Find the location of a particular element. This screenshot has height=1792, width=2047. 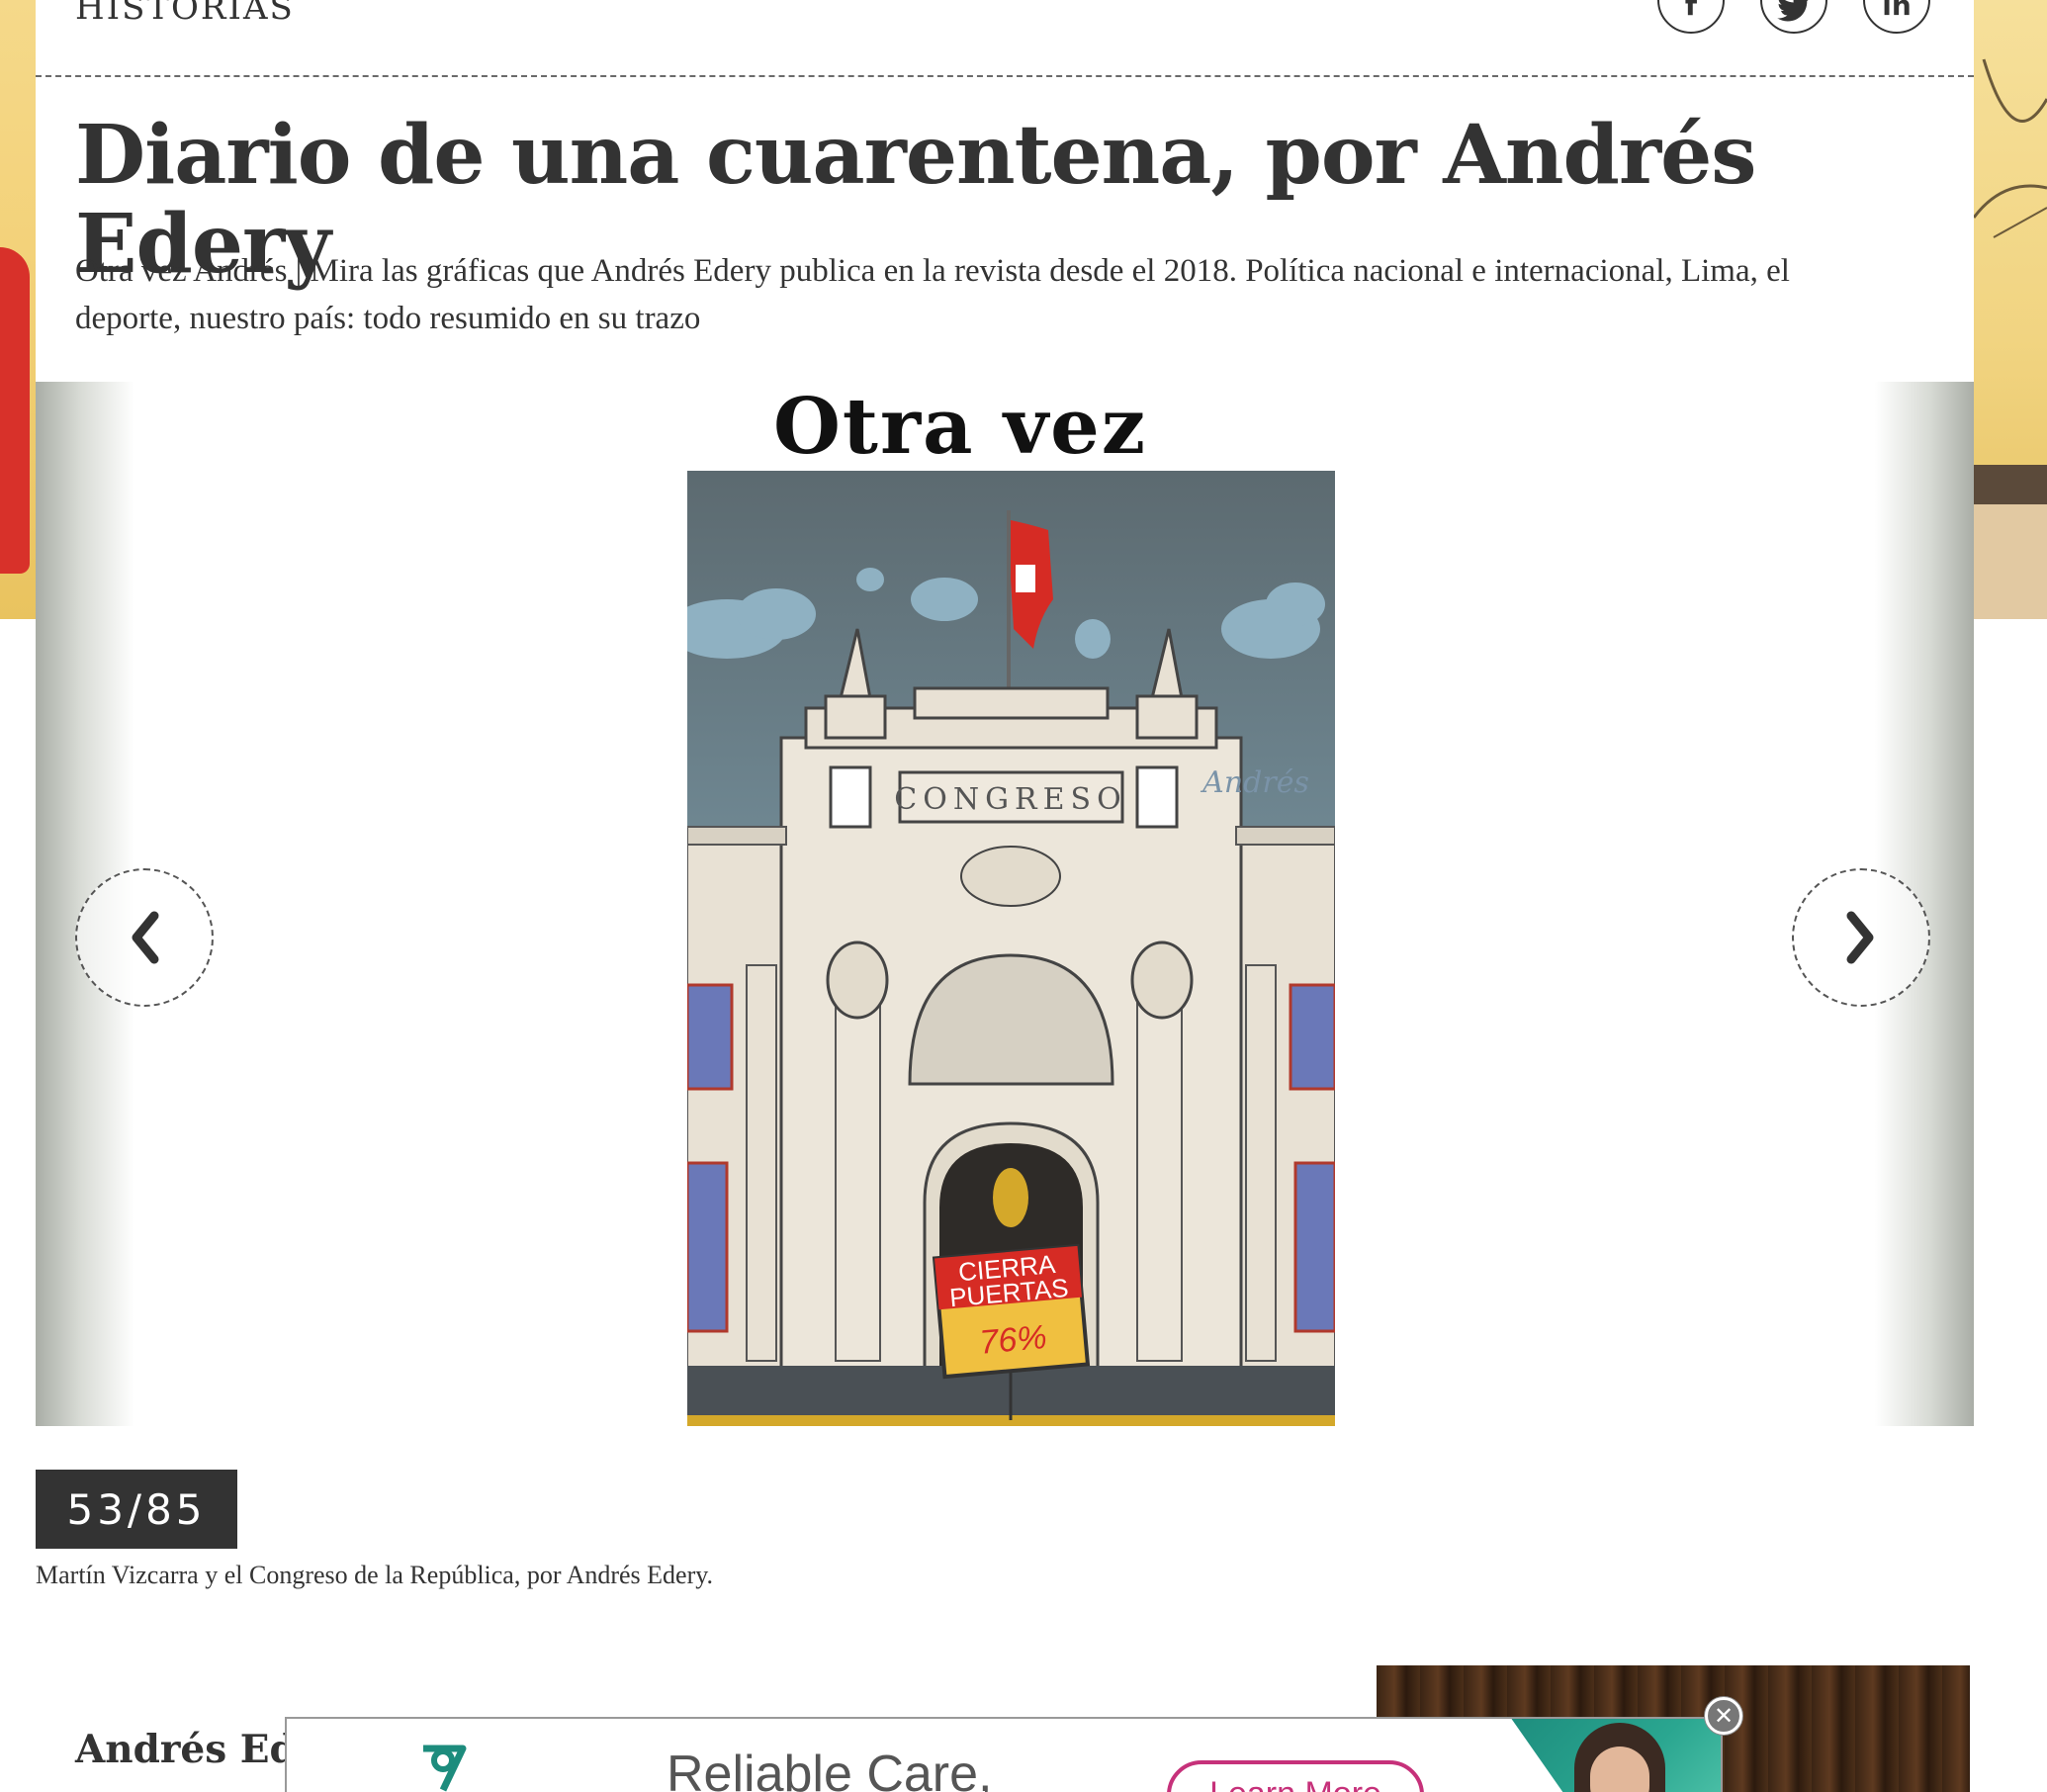

linkedin-share-button: in is located at coordinates (1896, 17).